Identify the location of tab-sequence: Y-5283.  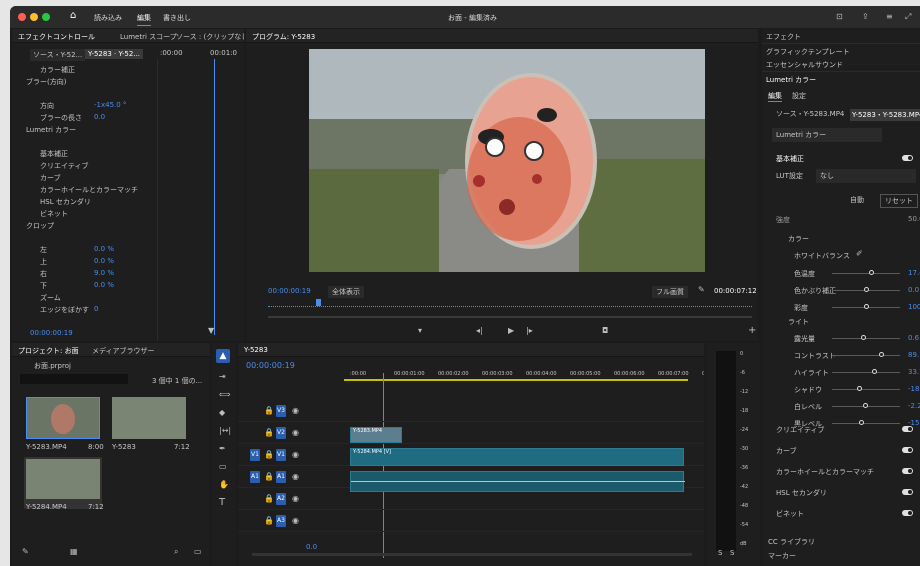
(256, 350).